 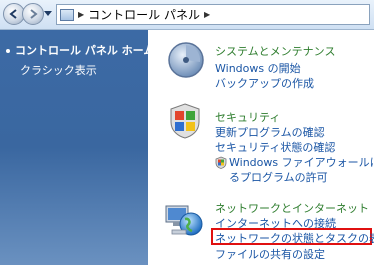 What do you see at coordinates (184, 220) in the screenshot?
I see `network-globe-icon` at bounding box center [184, 220].